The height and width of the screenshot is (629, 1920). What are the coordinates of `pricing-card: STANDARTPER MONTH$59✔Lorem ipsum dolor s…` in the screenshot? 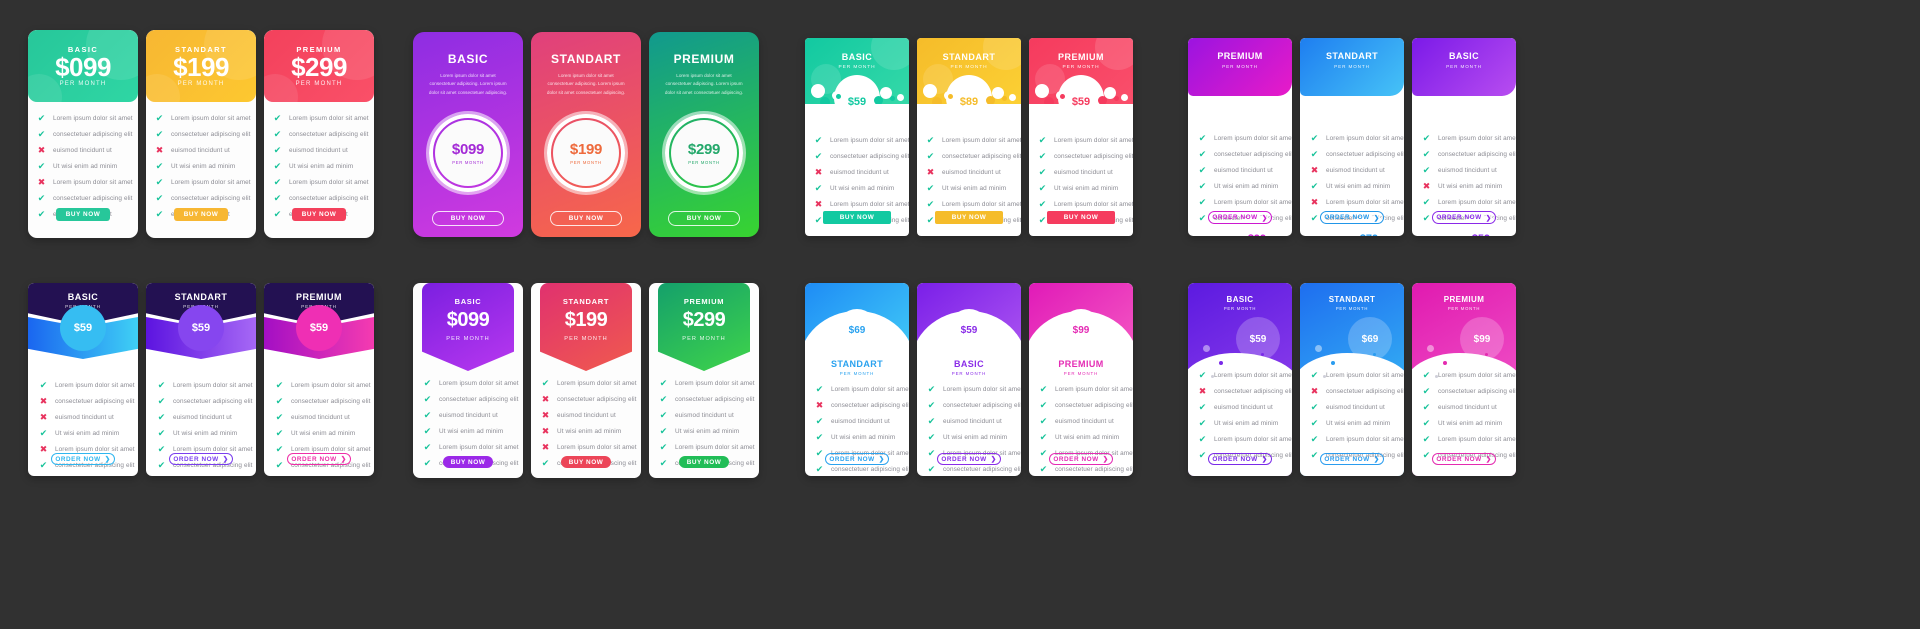 It's located at (201, 379).